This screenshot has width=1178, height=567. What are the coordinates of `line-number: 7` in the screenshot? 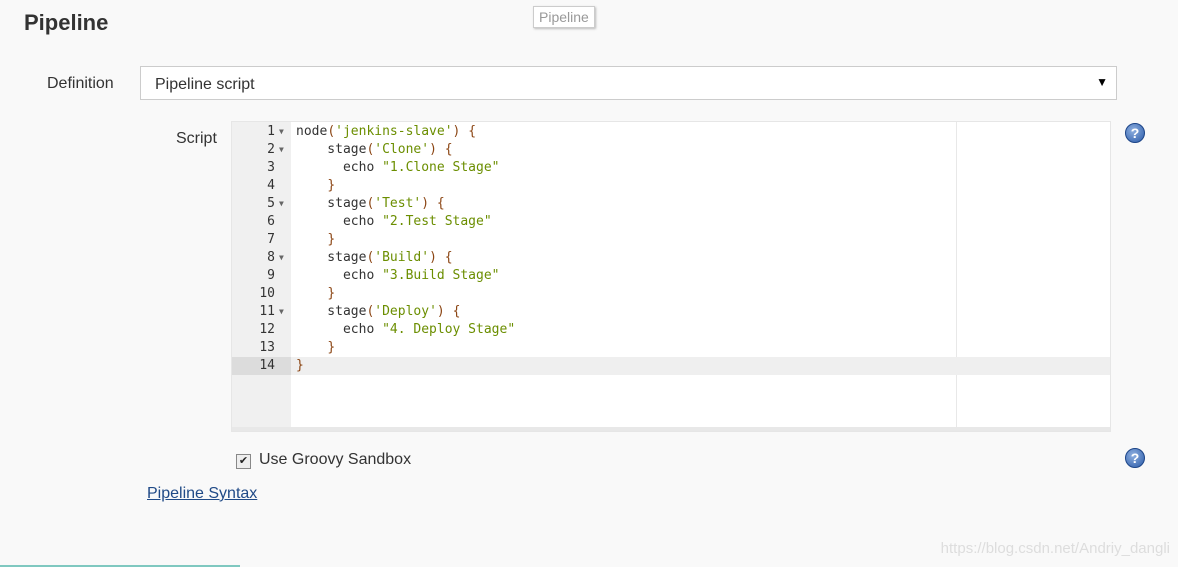 It's located at (271, 239).